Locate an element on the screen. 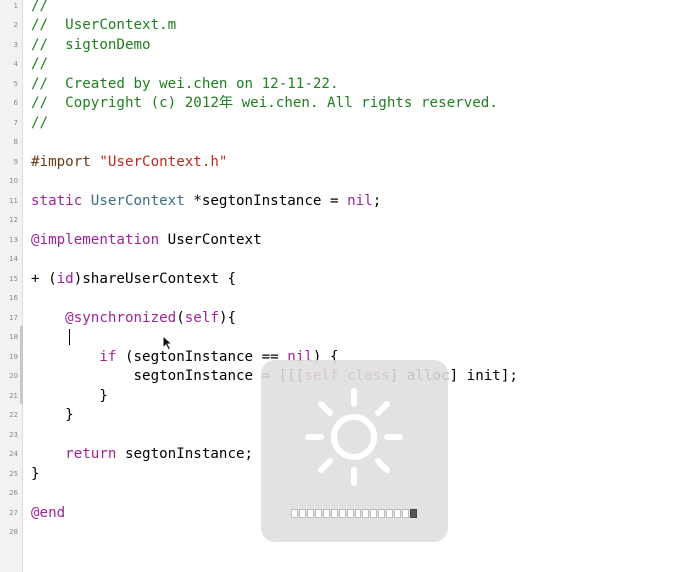  line-number: 2 is located at coordinates (15, 25).